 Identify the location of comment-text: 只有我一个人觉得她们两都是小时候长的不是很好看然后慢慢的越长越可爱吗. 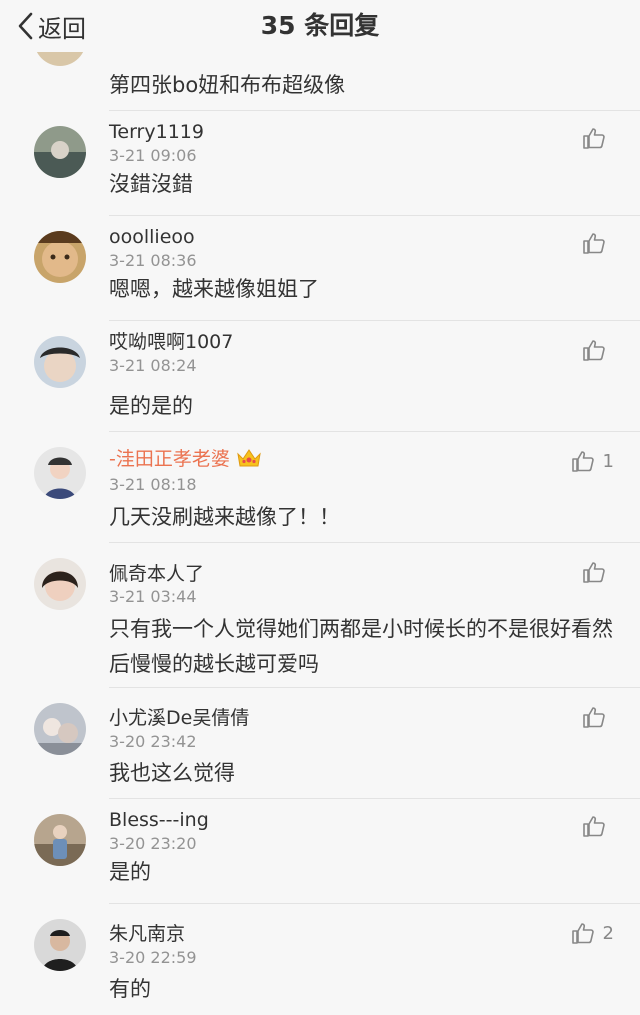
(361, 646).